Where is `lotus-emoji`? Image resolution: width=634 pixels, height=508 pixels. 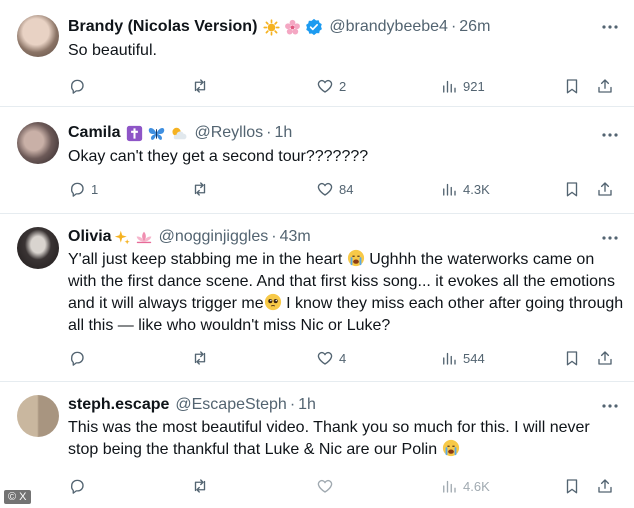 lotus-emoji is located at coordinates (143, 237).